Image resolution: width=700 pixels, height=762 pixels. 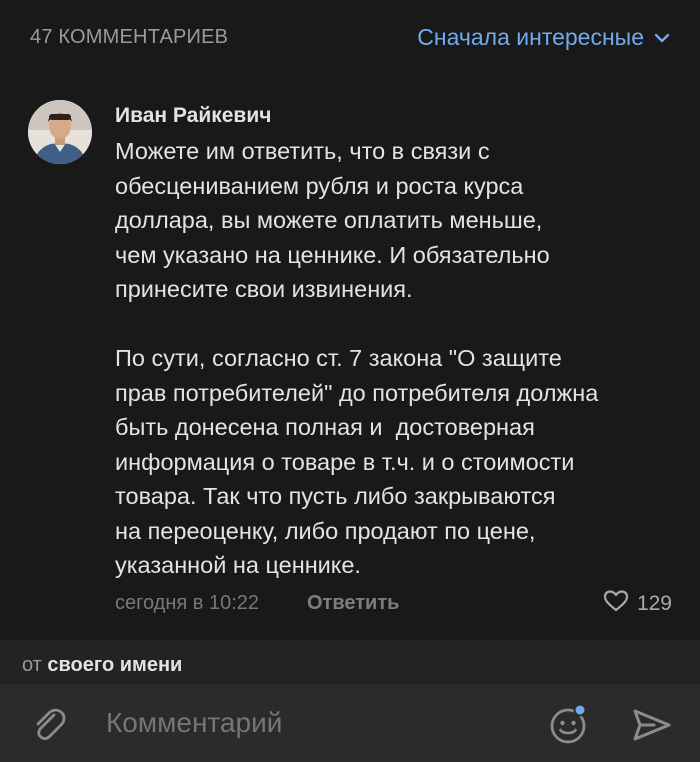 What do you see at coordinates (115, 665) in the screenshot?
I see `sender-name: своего имени` at bounding box center [115, 665].